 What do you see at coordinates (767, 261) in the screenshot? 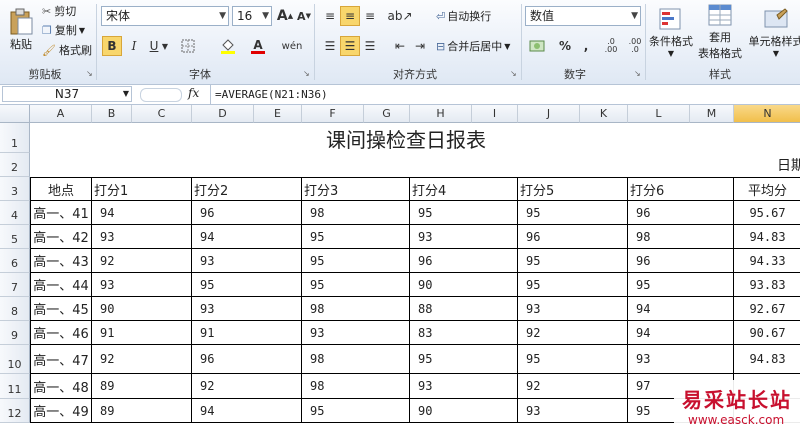
I see `value-cell: 94.33` at bounding box center [767, 261].